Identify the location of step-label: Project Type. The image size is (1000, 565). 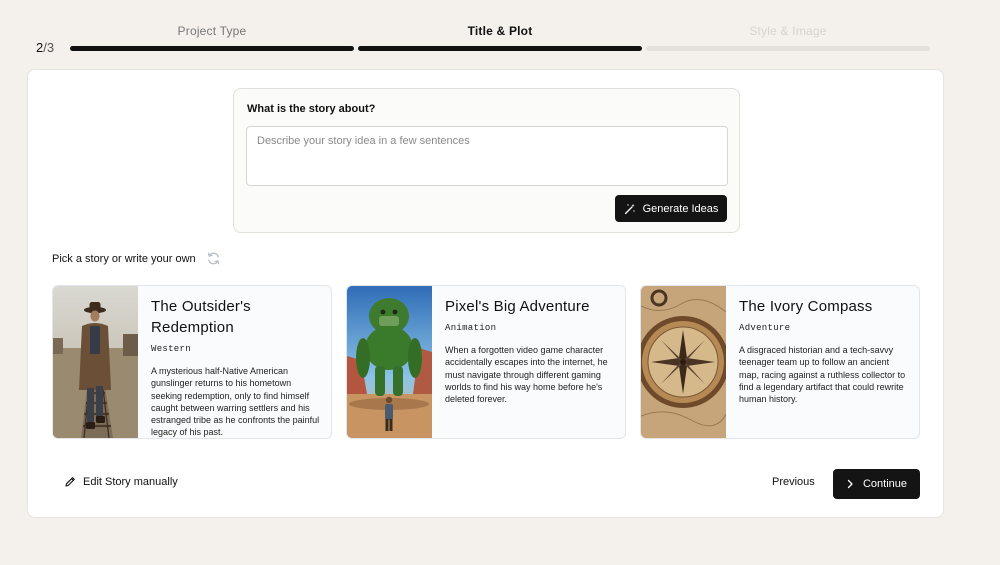
(212, 31).